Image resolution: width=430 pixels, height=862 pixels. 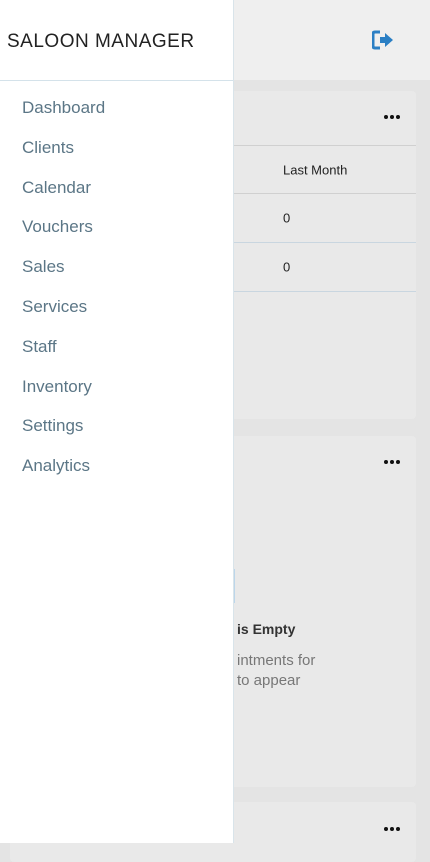 What do you see at coordinates (116, 80) in the screenshot?
I see `divider` at bounding box center [116, 80].